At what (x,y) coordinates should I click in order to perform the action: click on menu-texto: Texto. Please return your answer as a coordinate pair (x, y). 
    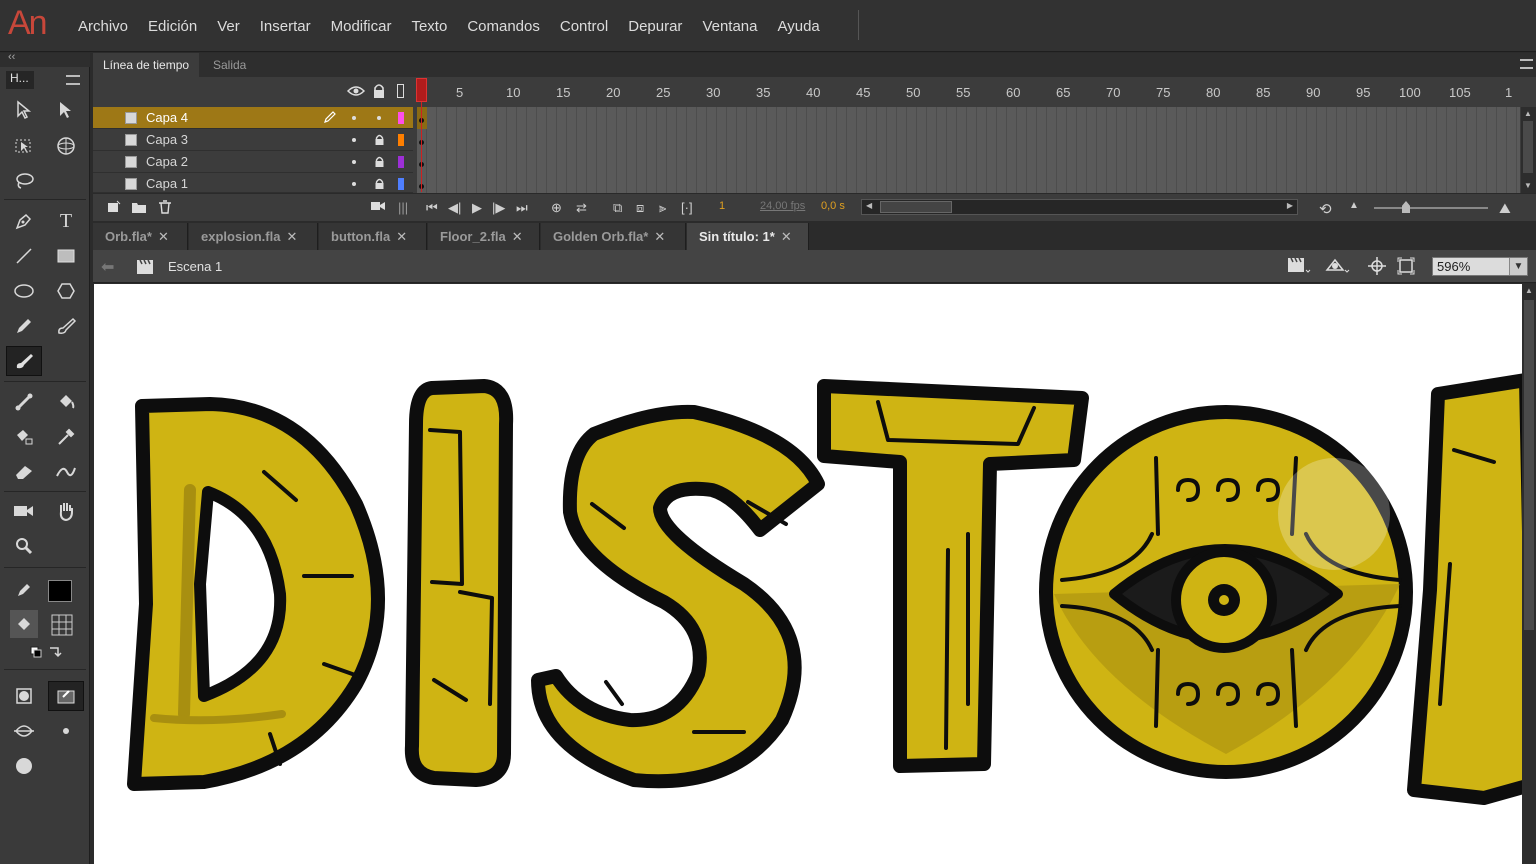
    Looking at the image, I should click on (429, 26).